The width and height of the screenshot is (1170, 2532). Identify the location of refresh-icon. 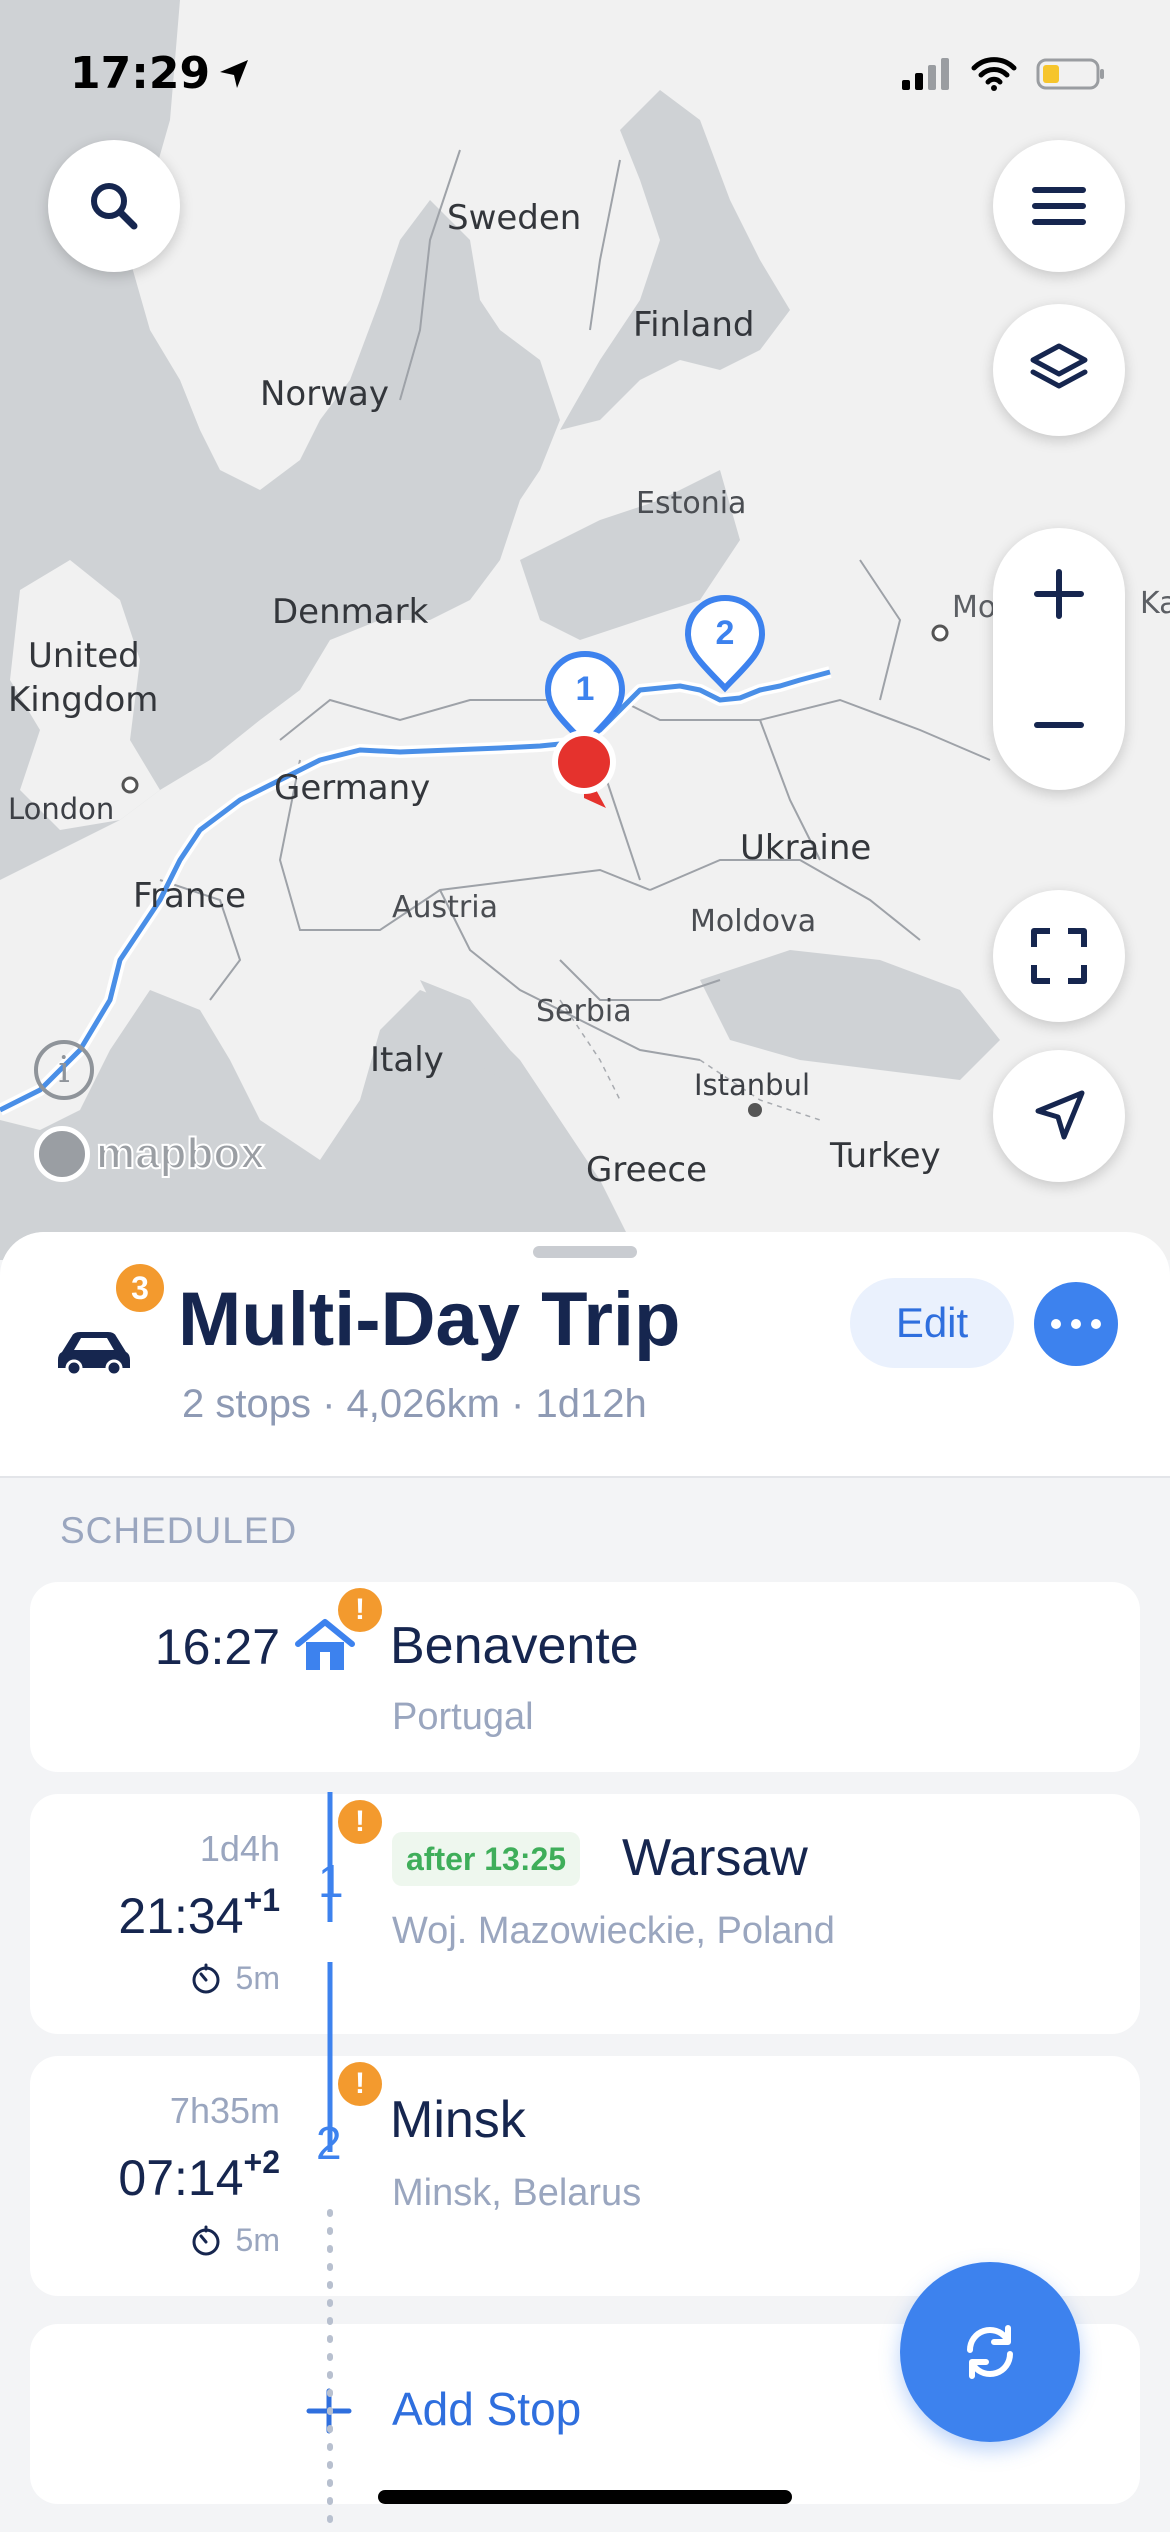
(990, 2352).